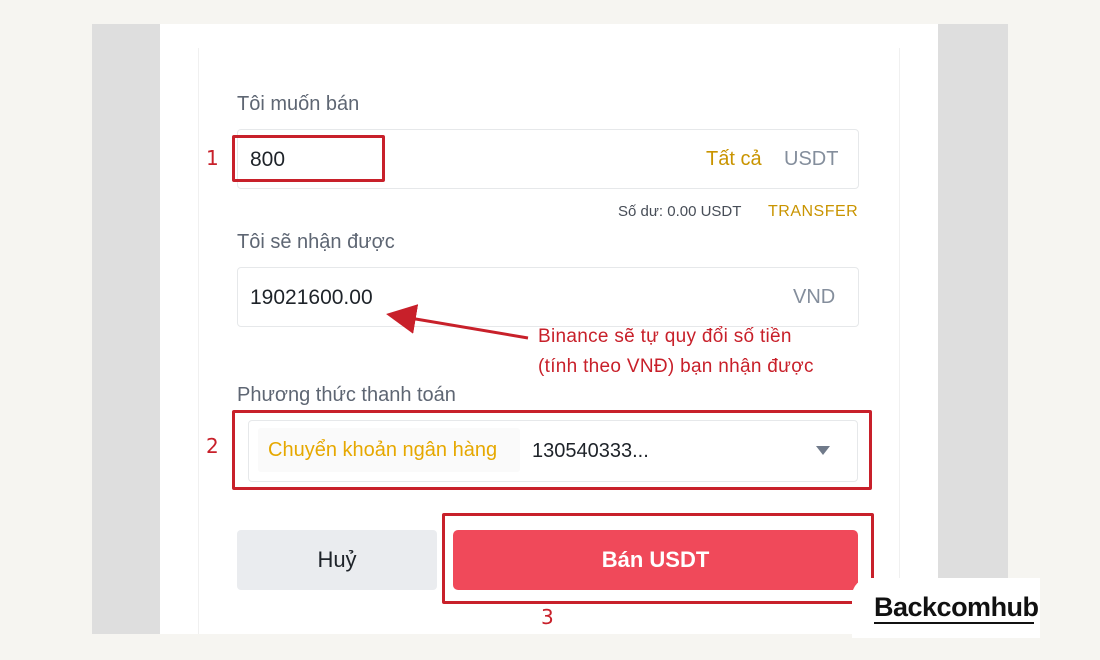  I want to click on sell-unit-label: USDT, so click(811, 159).